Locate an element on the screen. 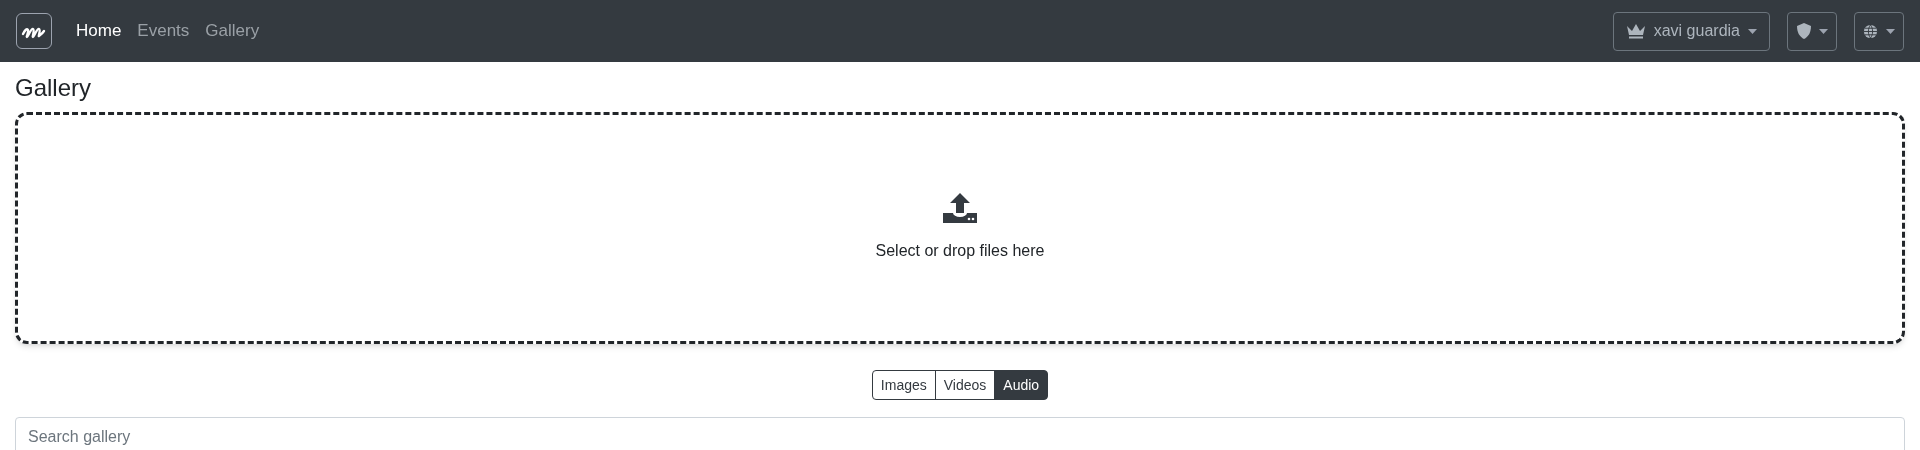 This screenshot has width=1920, height=450. filter-tab: Images is located at coordinates (903, 385).